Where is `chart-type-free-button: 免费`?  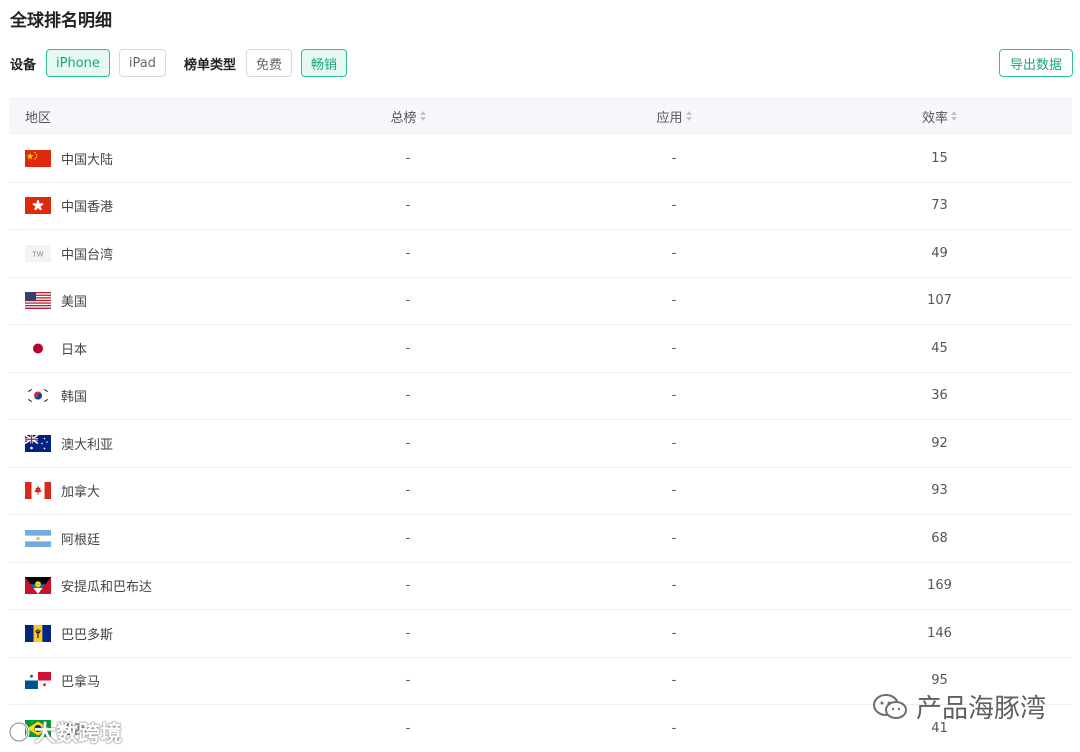 chart-type-free-button: 免费 is located at coordinates (269, 63).